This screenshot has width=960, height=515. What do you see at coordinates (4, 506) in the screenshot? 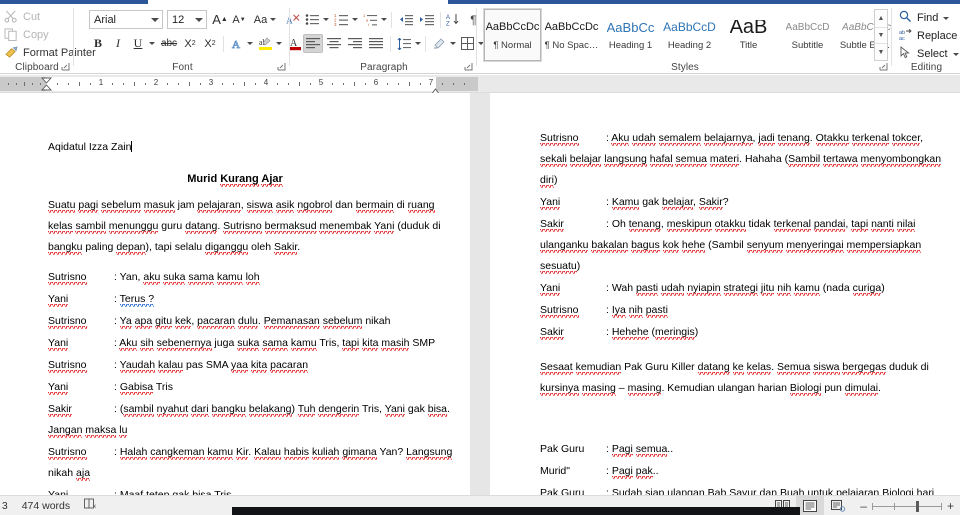
I see `page-indicator: f 3` at bounding box center [4, 506].